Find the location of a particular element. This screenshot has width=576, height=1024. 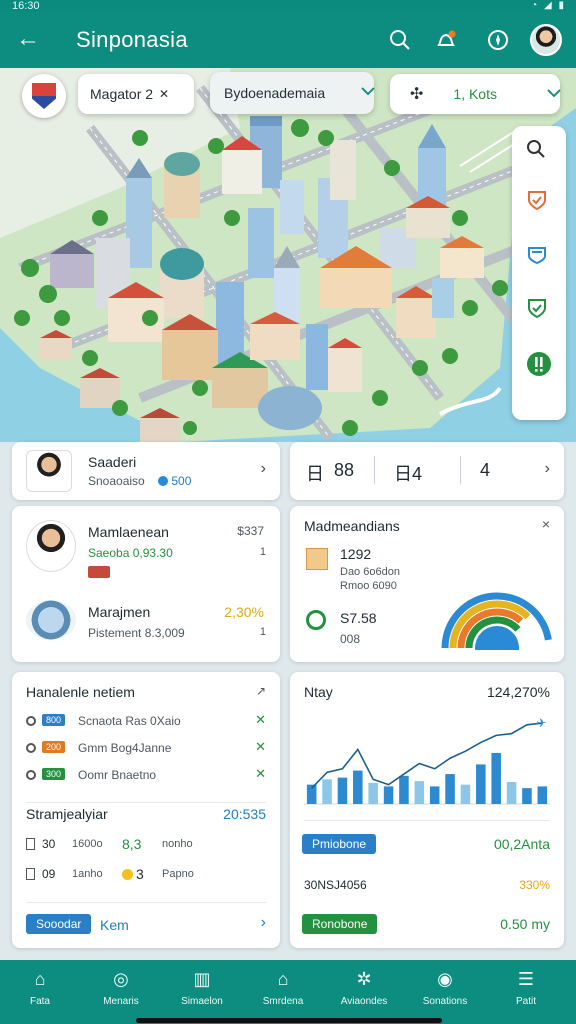

quick-icon-3: 日4 is located at coordinates (408, 473).